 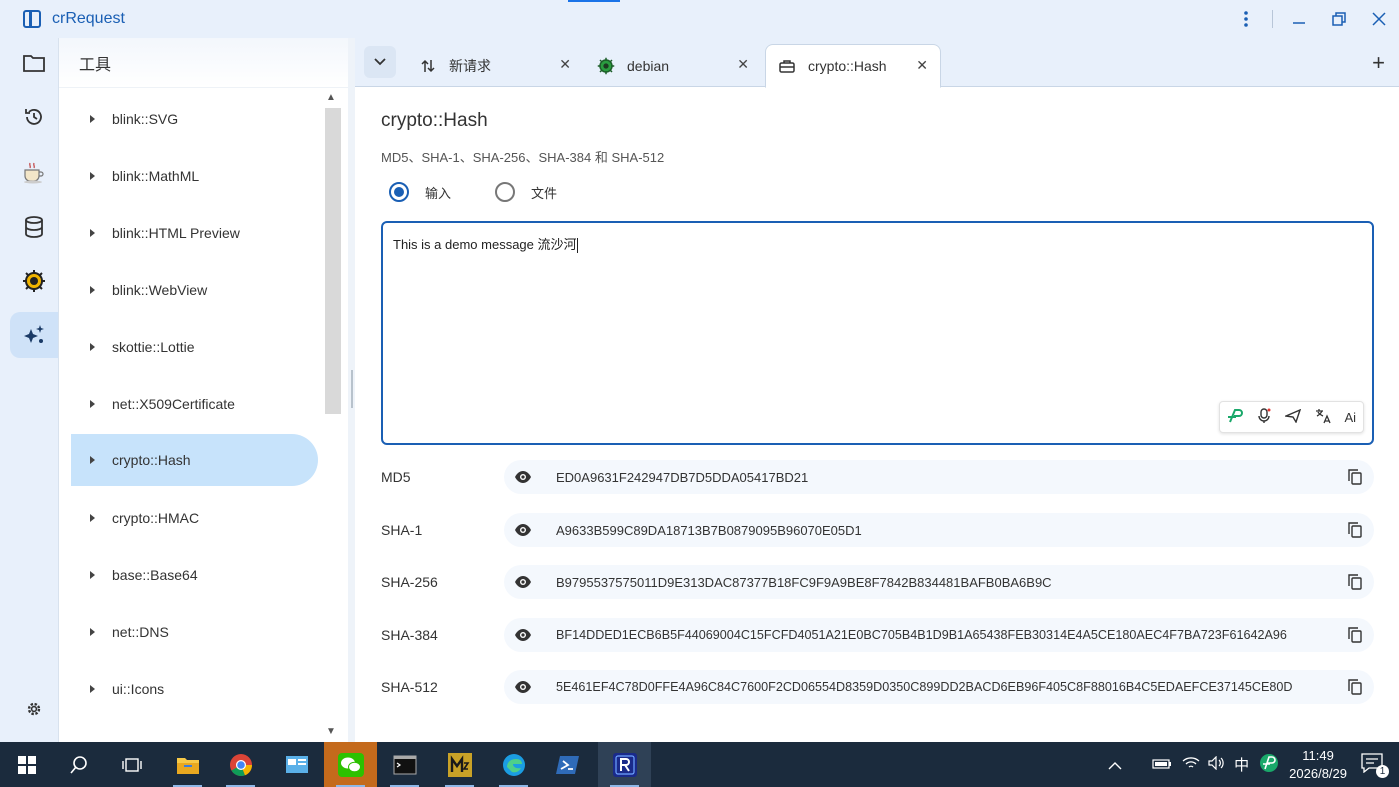 I want to click on task-view-button, so click(x=131, y=764).